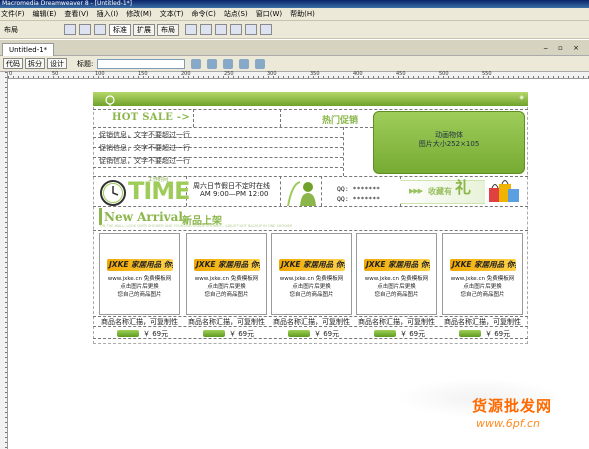  Describe the element at coordinates (13, 63) in the screenshot. I see `code-view-button: 代码` at that location.